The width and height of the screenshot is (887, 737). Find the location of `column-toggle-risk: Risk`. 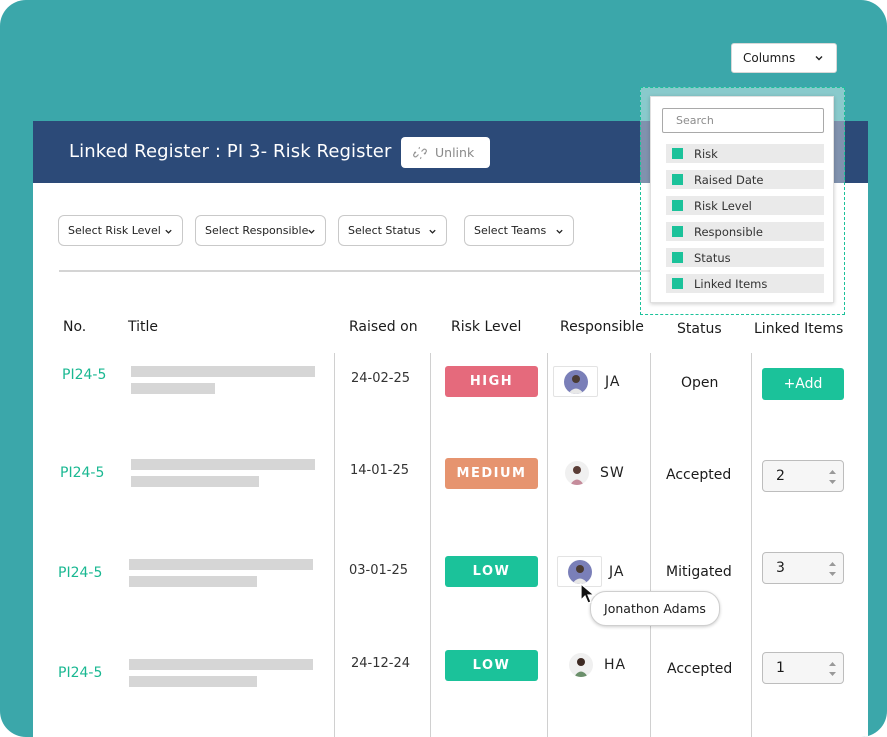

column-toggle-risk: Risk is located at coordinates (745, 153).